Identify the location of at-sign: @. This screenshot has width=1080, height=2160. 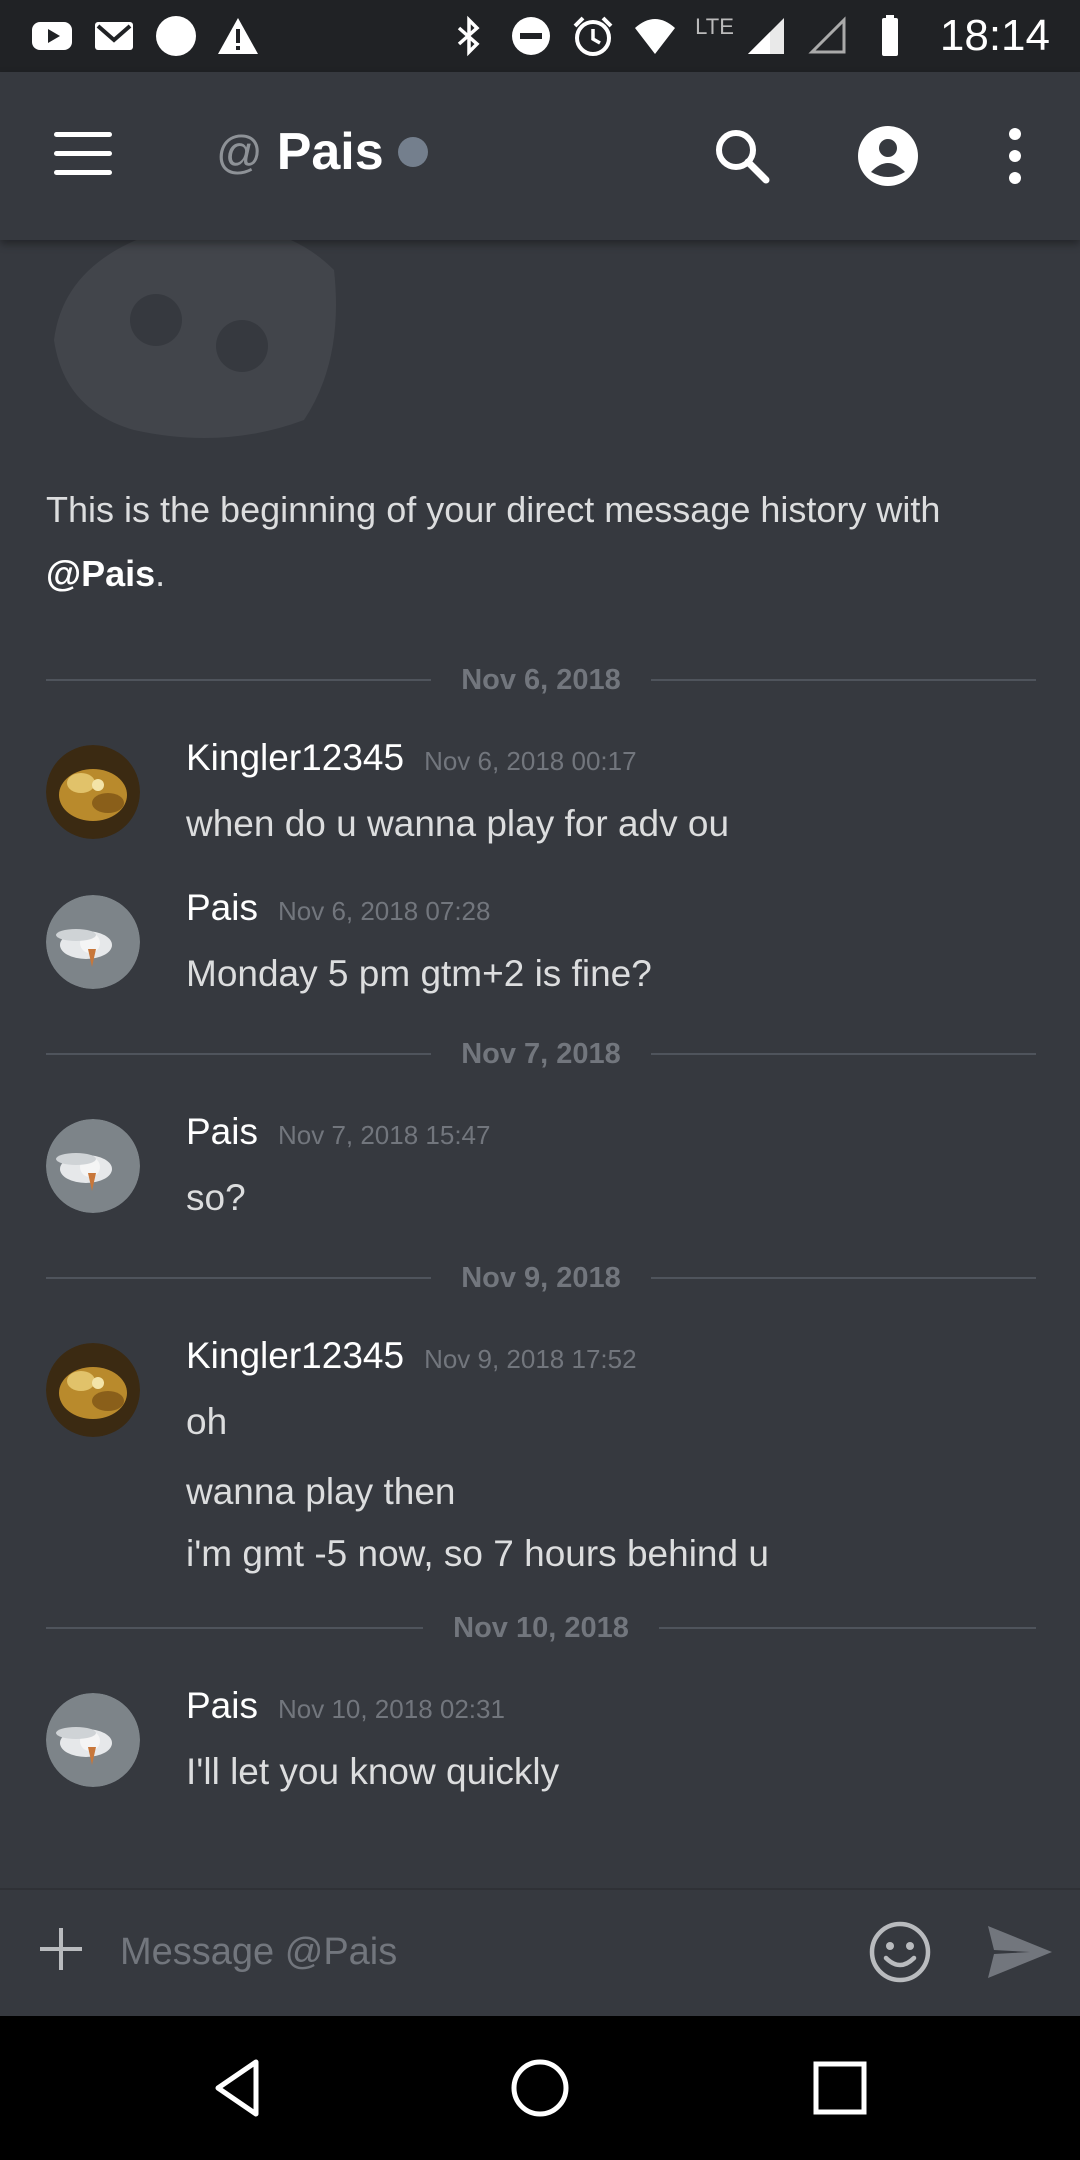
(239, 152).